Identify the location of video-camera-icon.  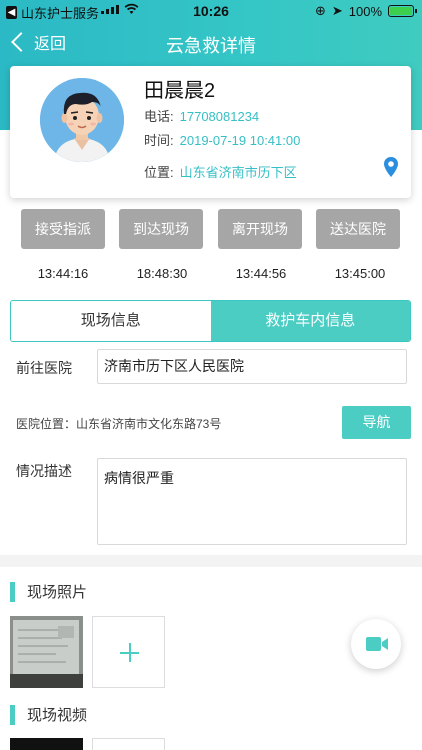
(377, 644).